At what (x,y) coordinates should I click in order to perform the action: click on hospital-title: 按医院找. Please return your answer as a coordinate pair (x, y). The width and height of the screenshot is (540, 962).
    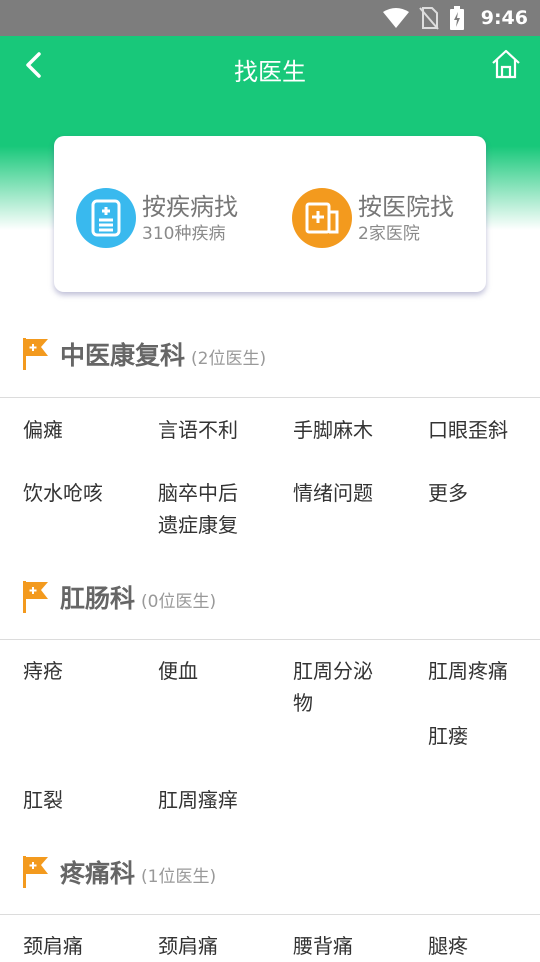
    Looking at the image, I should click on (406, 207).